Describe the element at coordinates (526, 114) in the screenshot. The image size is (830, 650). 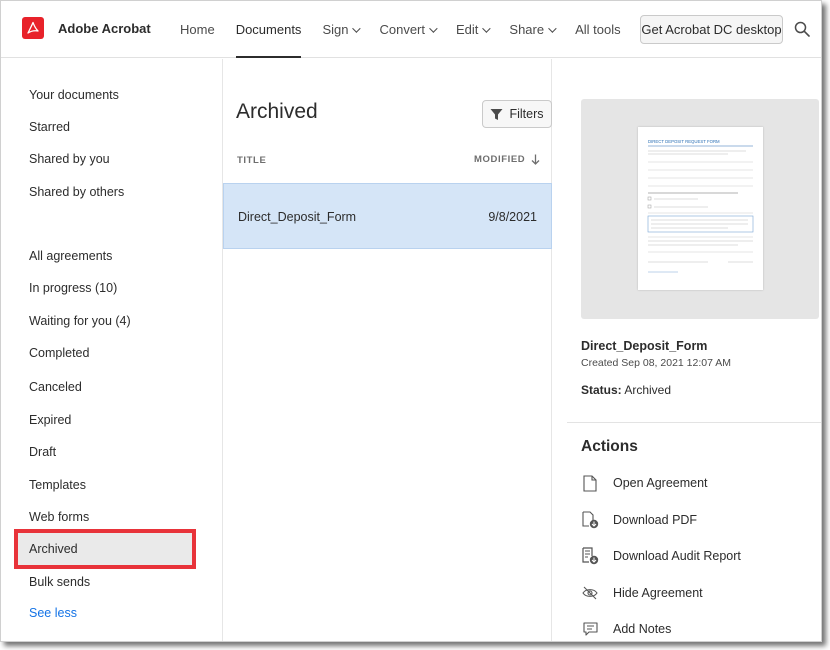
I see `filters-label: Filters` at that location.